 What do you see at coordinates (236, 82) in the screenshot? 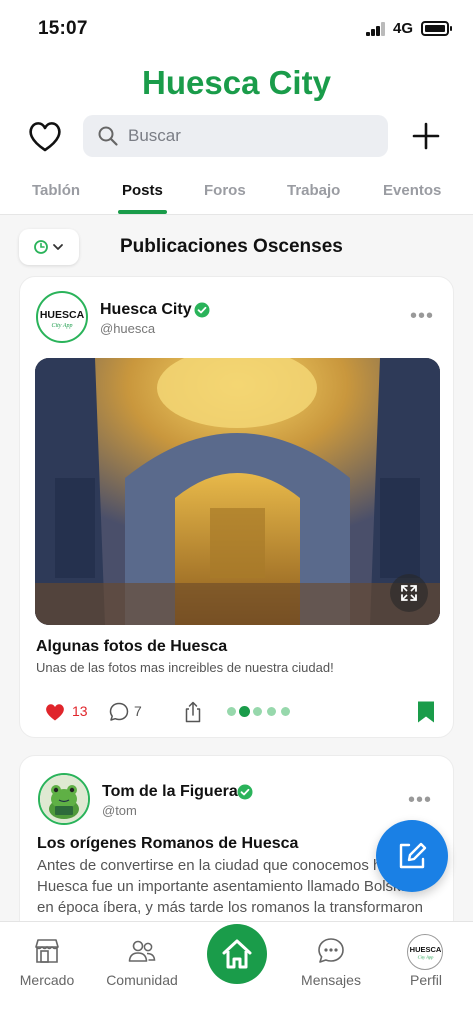
I see `app-title: Huesca City` at bounding box center [236, 82].